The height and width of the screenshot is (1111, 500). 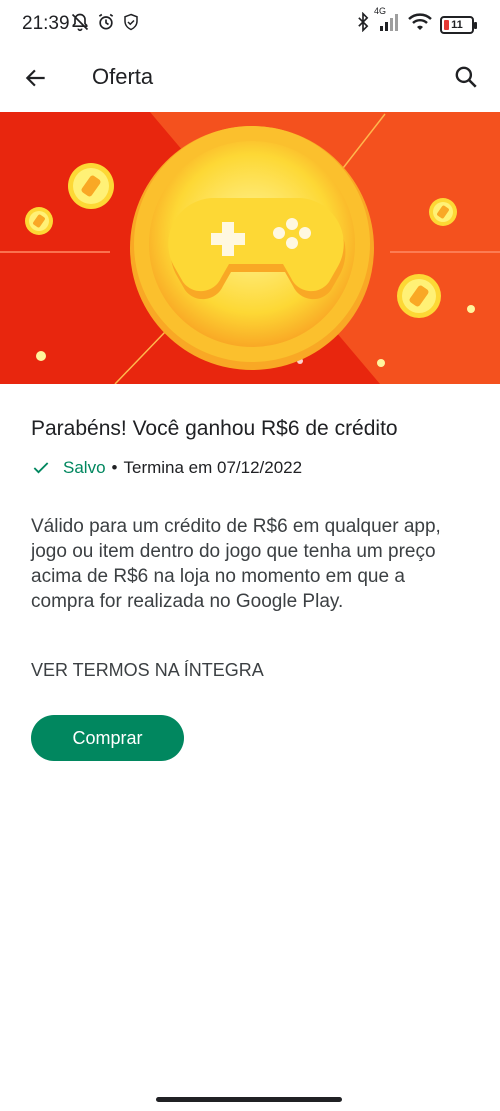 I want to click on mute-notifications-icon, so click(x=80, y=24).